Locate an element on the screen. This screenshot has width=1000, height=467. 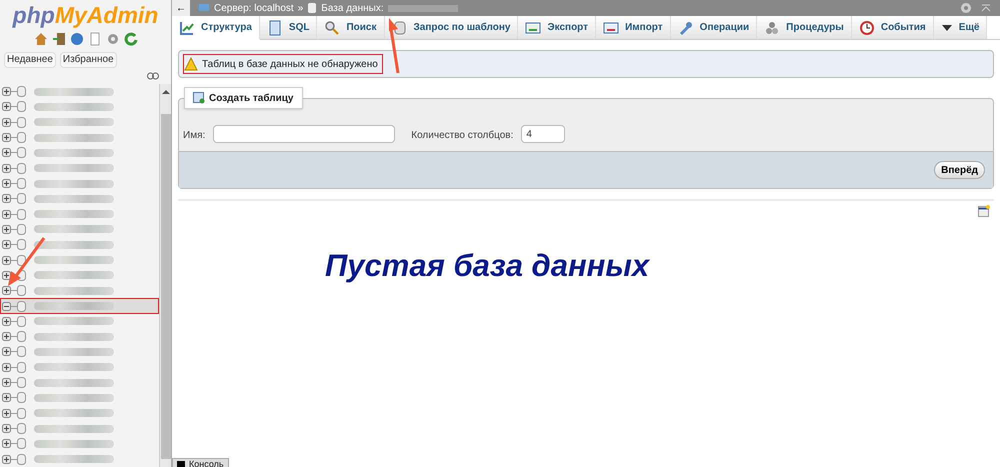
name-label: Имя: is located at coordinates (194, 136).